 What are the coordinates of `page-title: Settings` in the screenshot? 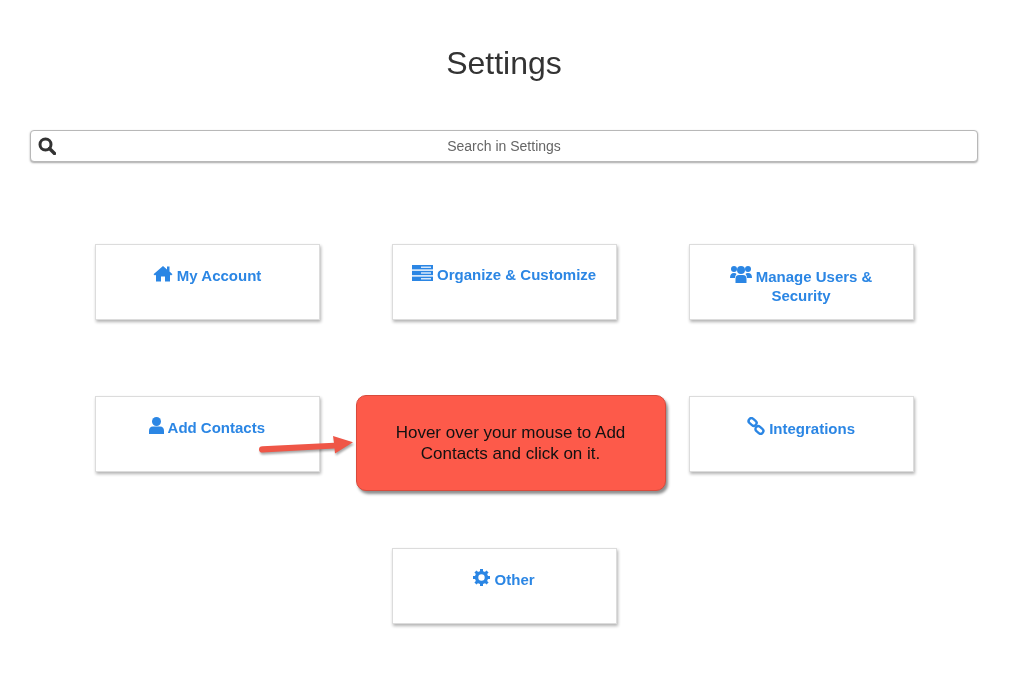 It's located at (504, 63).